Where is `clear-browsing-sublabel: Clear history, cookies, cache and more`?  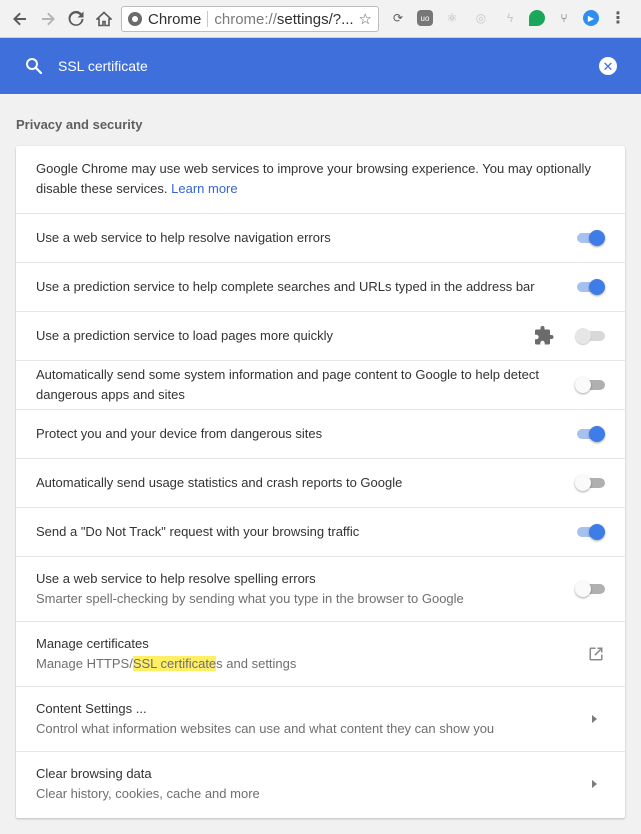 clear-browsing-sublabel: Clear history, cookies, cache and more is located at coordinates (148, 793).